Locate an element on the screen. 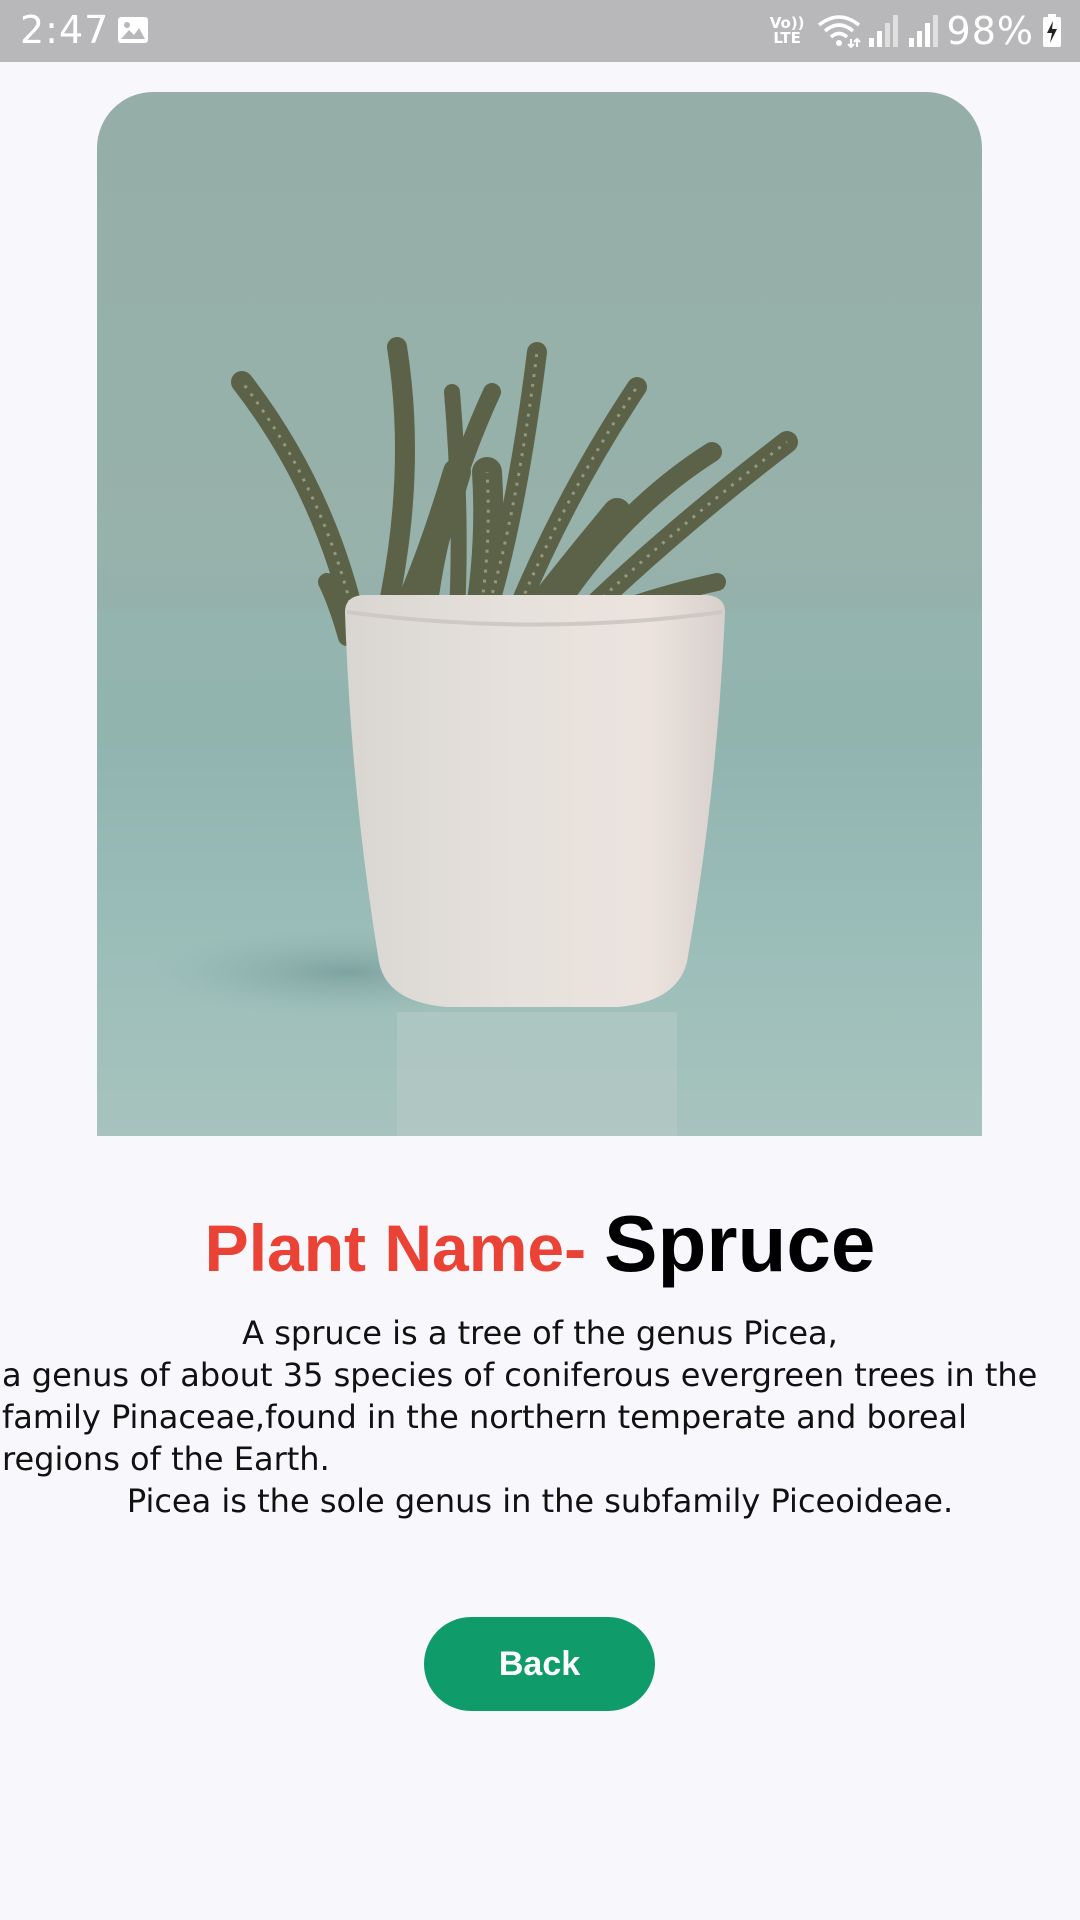 The width and height of the screenshot is (1080, 1920). volte-icon: Vo)) LTE is located at coordinates (787, 31).